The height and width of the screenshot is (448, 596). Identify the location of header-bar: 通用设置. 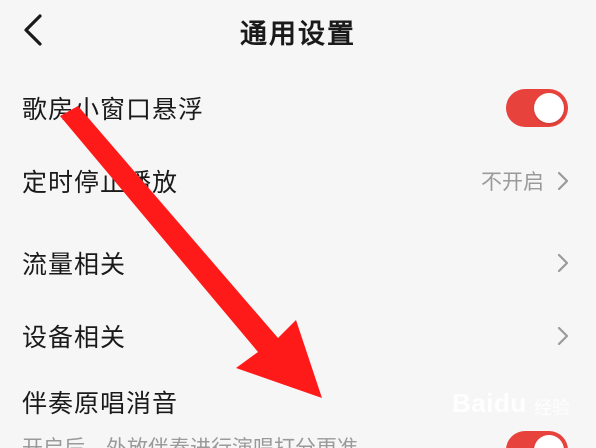
(298, 31).